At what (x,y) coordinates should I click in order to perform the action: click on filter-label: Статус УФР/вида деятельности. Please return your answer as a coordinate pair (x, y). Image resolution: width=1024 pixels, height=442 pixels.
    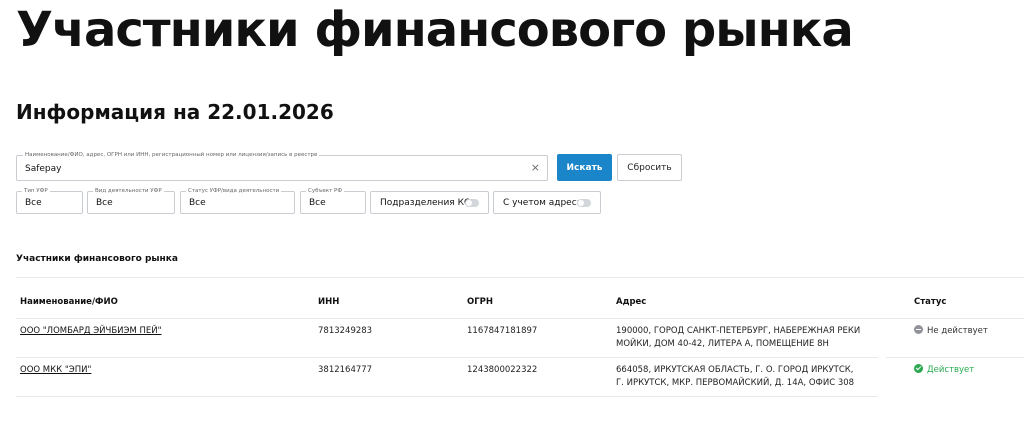
    Looking at the image, I should click on (234, 191).